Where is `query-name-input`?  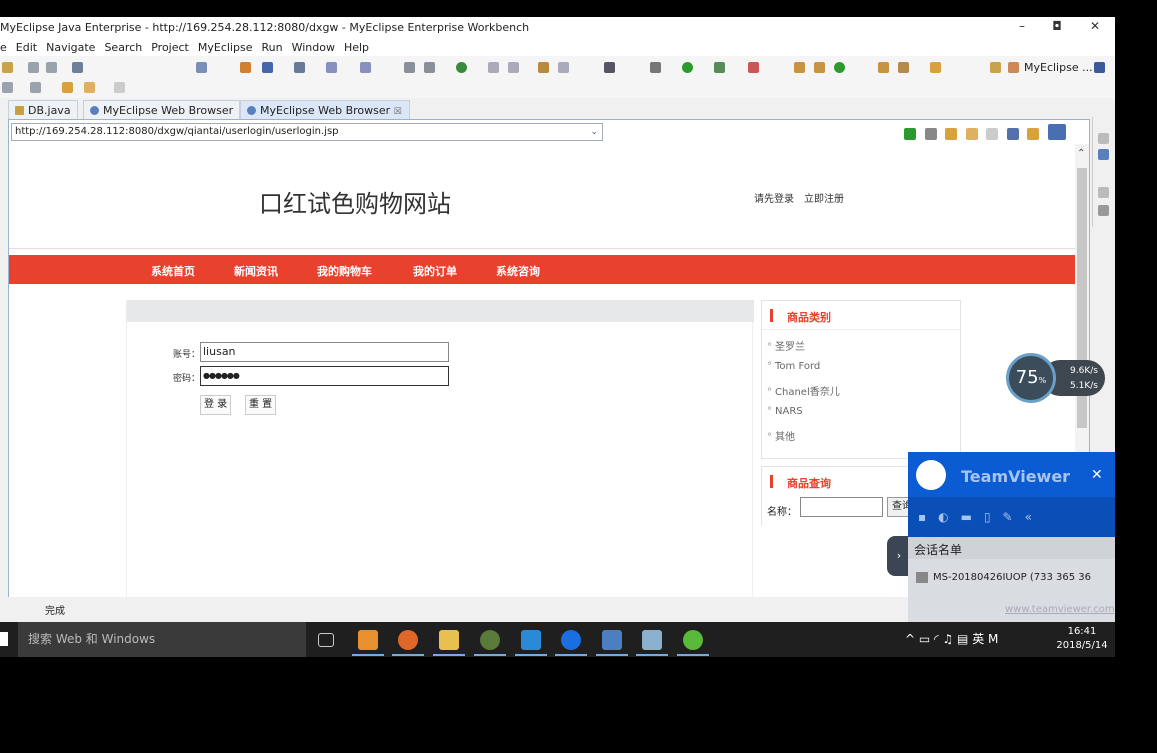
query-name-input is located at coordinates (841, 507).